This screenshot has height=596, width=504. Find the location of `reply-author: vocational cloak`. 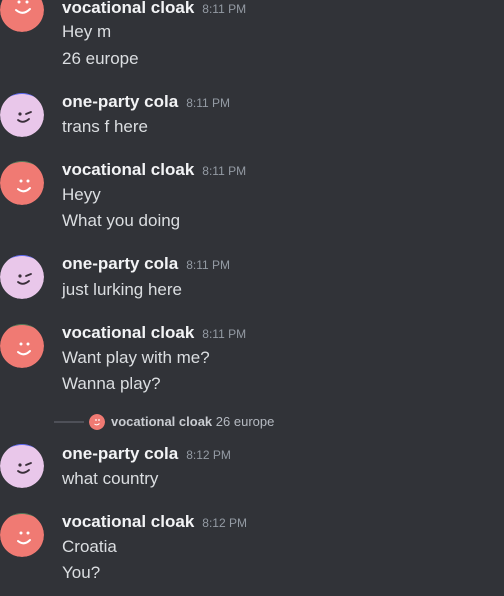

reply-author: vocational cloak is located at coordinates (161, 421).